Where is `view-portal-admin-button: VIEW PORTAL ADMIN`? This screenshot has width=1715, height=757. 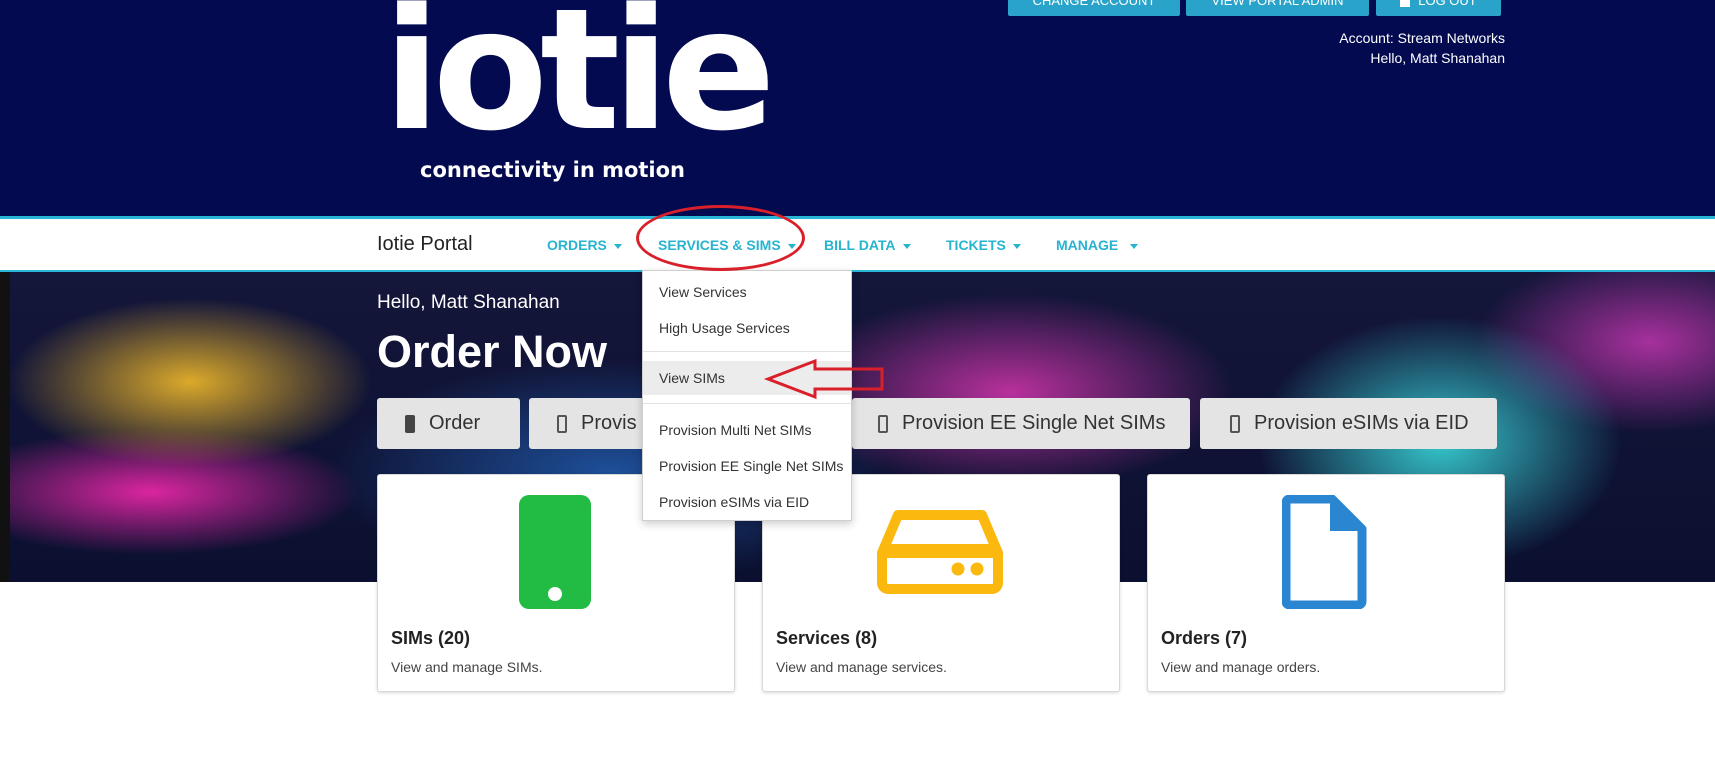
view-portal-admin-button: VIEW PORTAL ADMIN is located at coordinates (1277, 8).